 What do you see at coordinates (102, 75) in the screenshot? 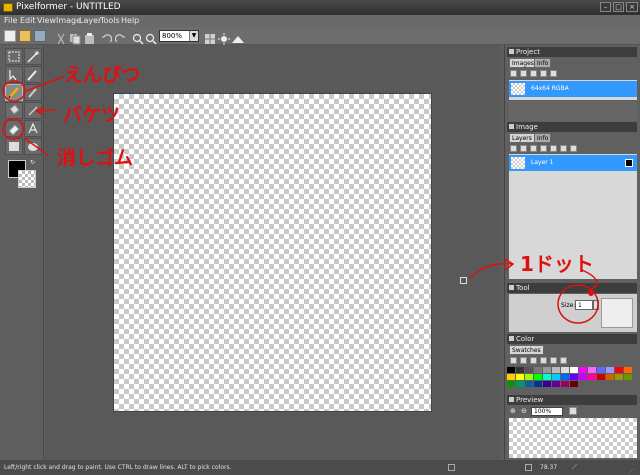
I see `annotation-pencil: えんぴつ` at bounding box center [102, 75].